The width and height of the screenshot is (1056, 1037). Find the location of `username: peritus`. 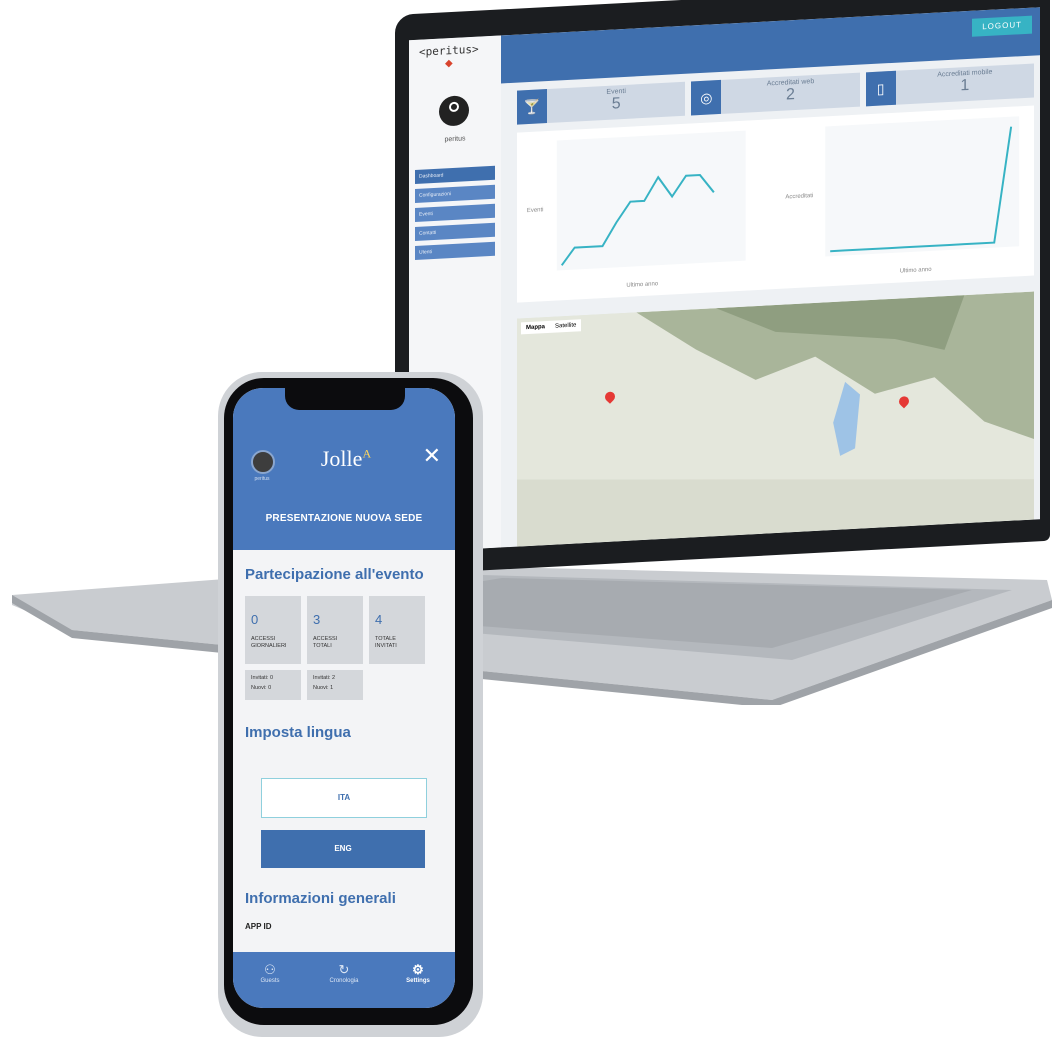

username: peritus is located at coordinates (455, 139).